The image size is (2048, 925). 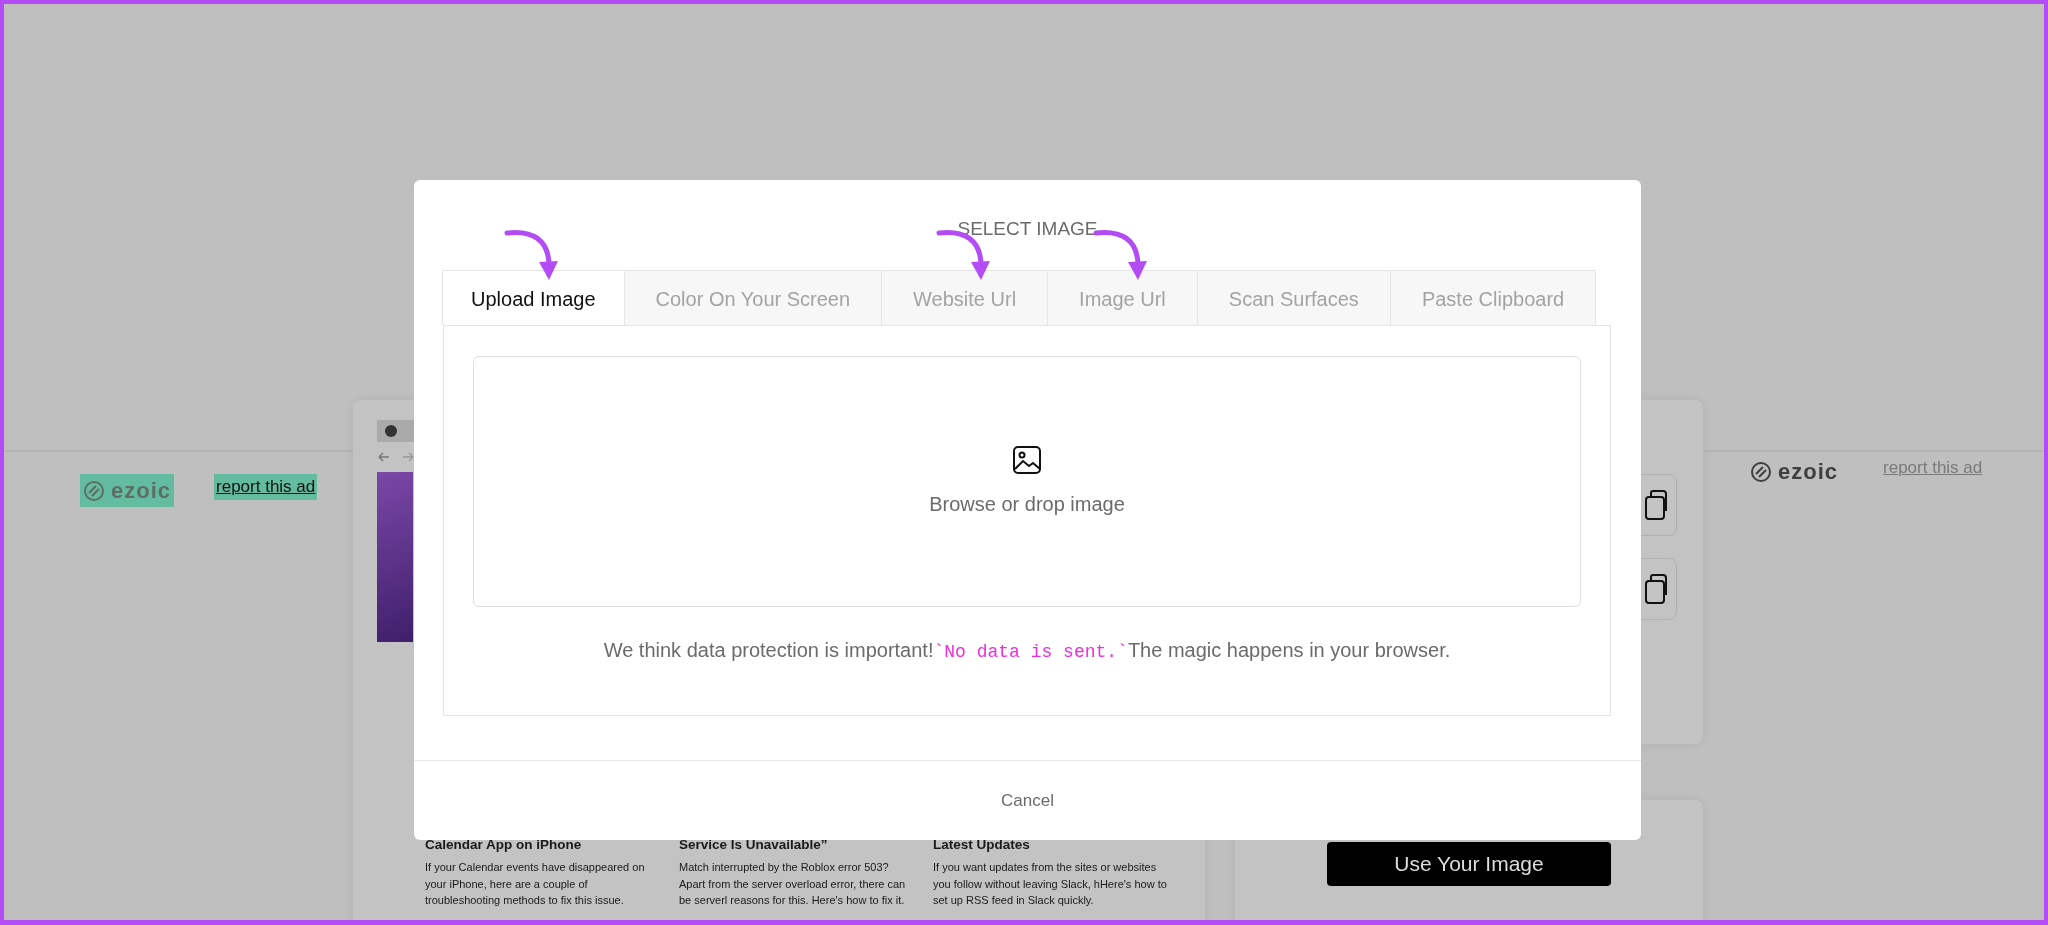 I want to click on use-image-button: Use Your Image, so click(x=1469, y=864).